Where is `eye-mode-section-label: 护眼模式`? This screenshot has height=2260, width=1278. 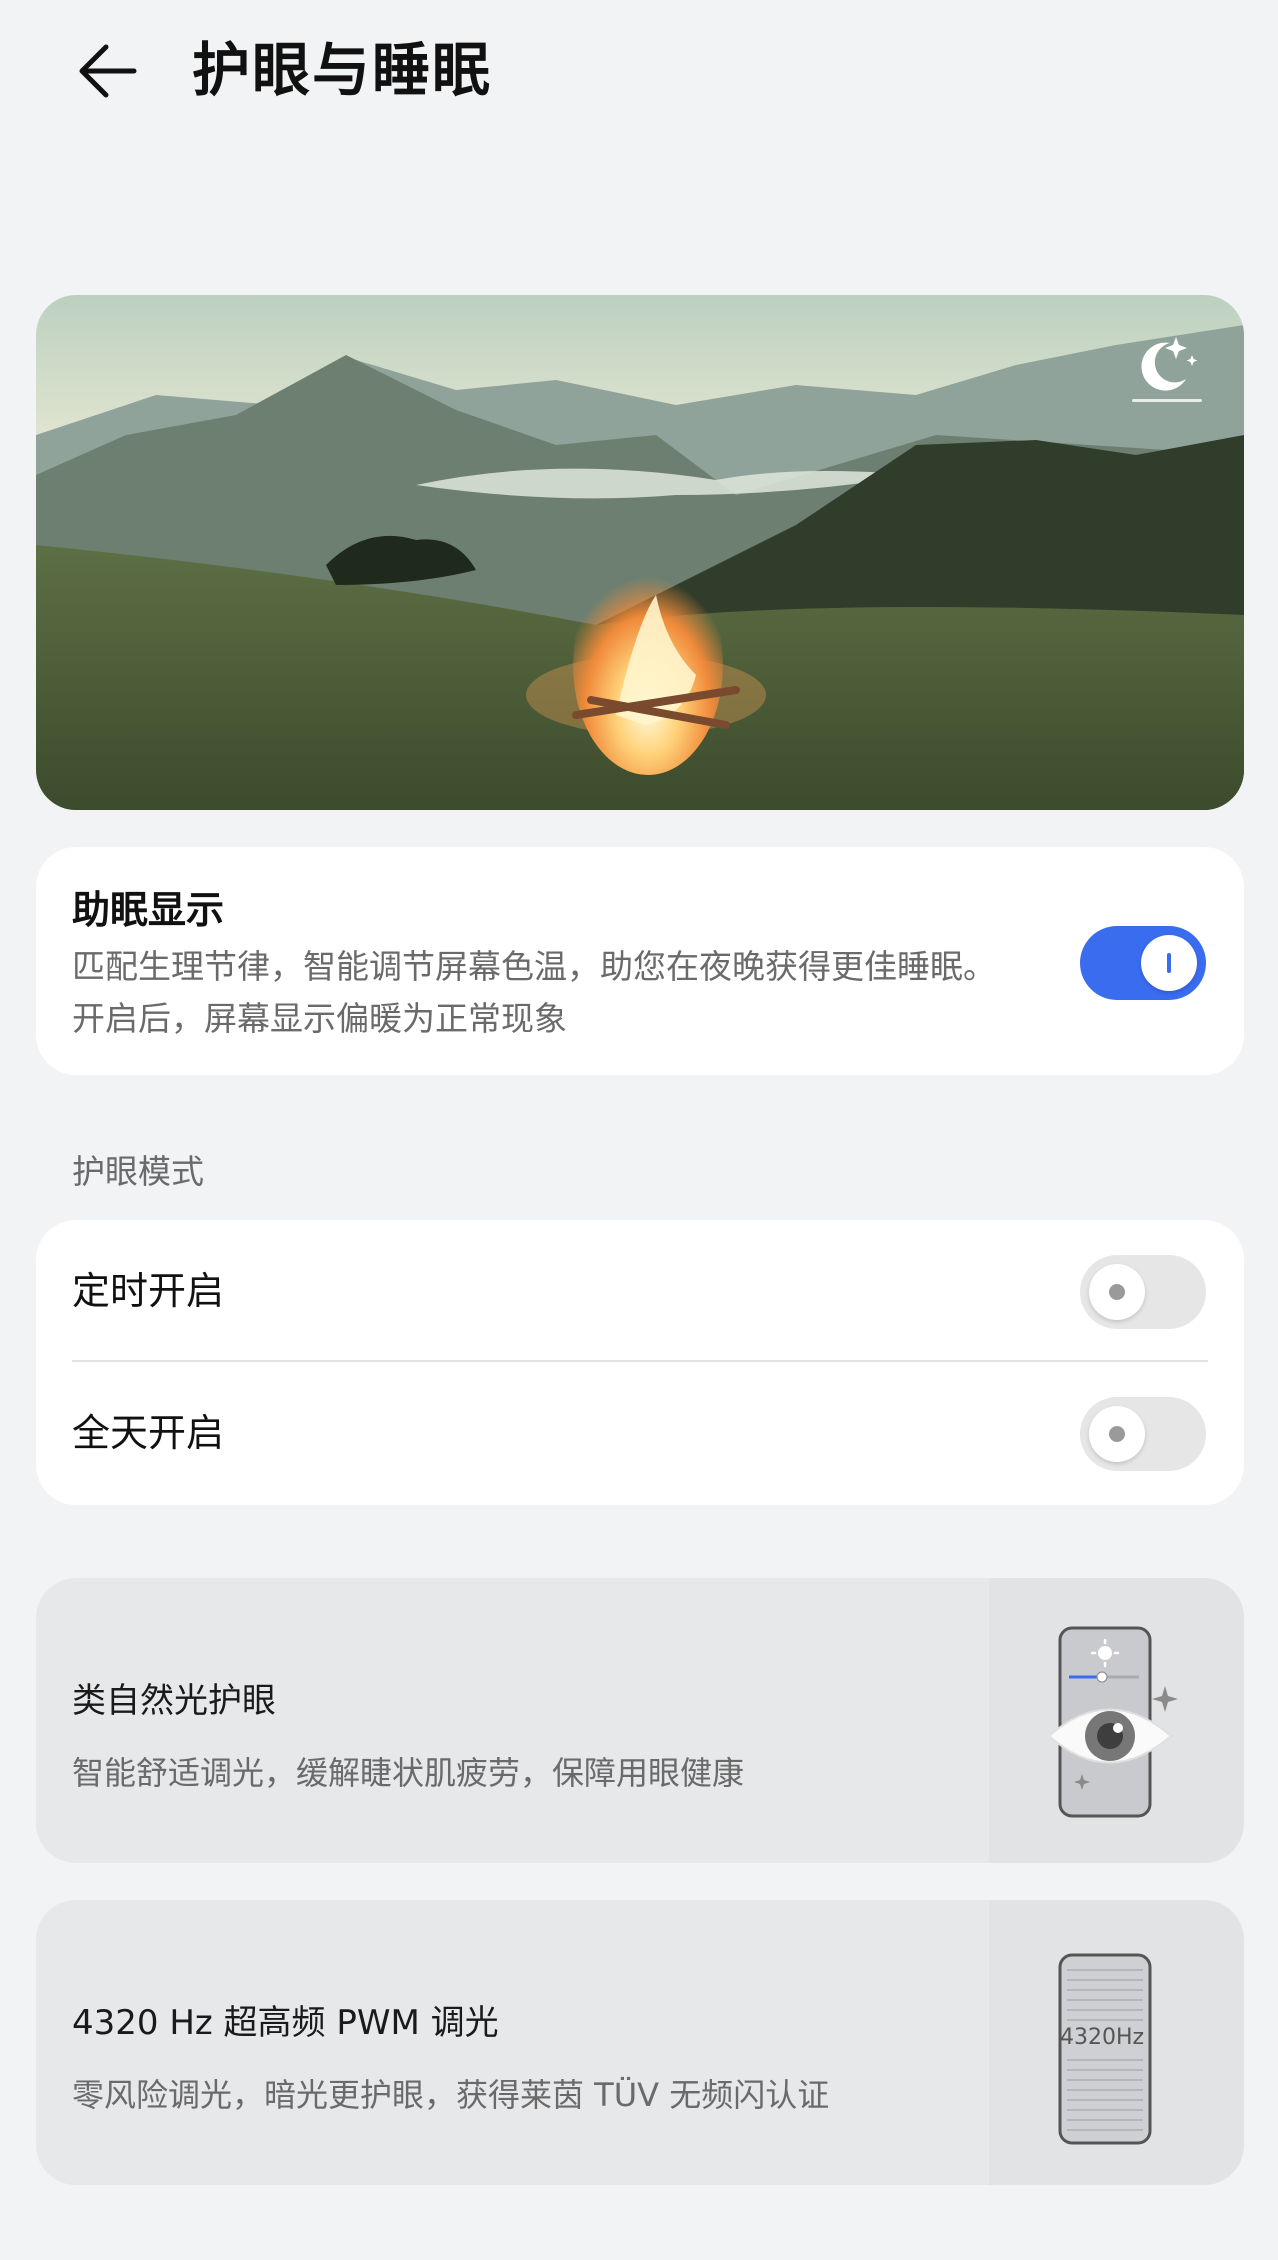
eye-mode-section-label: 护眼模式 is located at coordinates (138, 1171).